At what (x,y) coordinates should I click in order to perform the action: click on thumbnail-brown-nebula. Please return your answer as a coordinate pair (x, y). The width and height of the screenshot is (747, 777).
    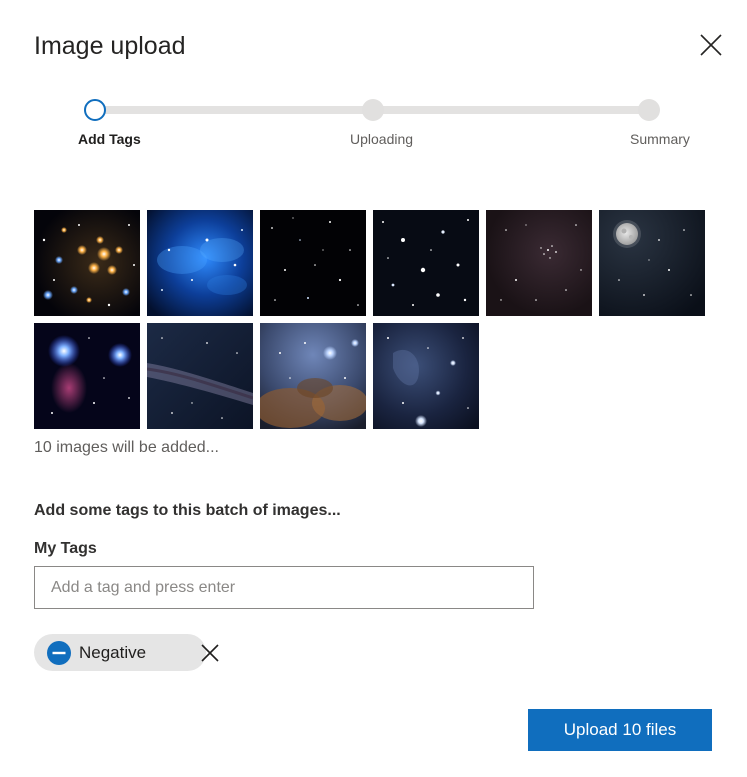
    Looking at the image, I should click on (313, 376).